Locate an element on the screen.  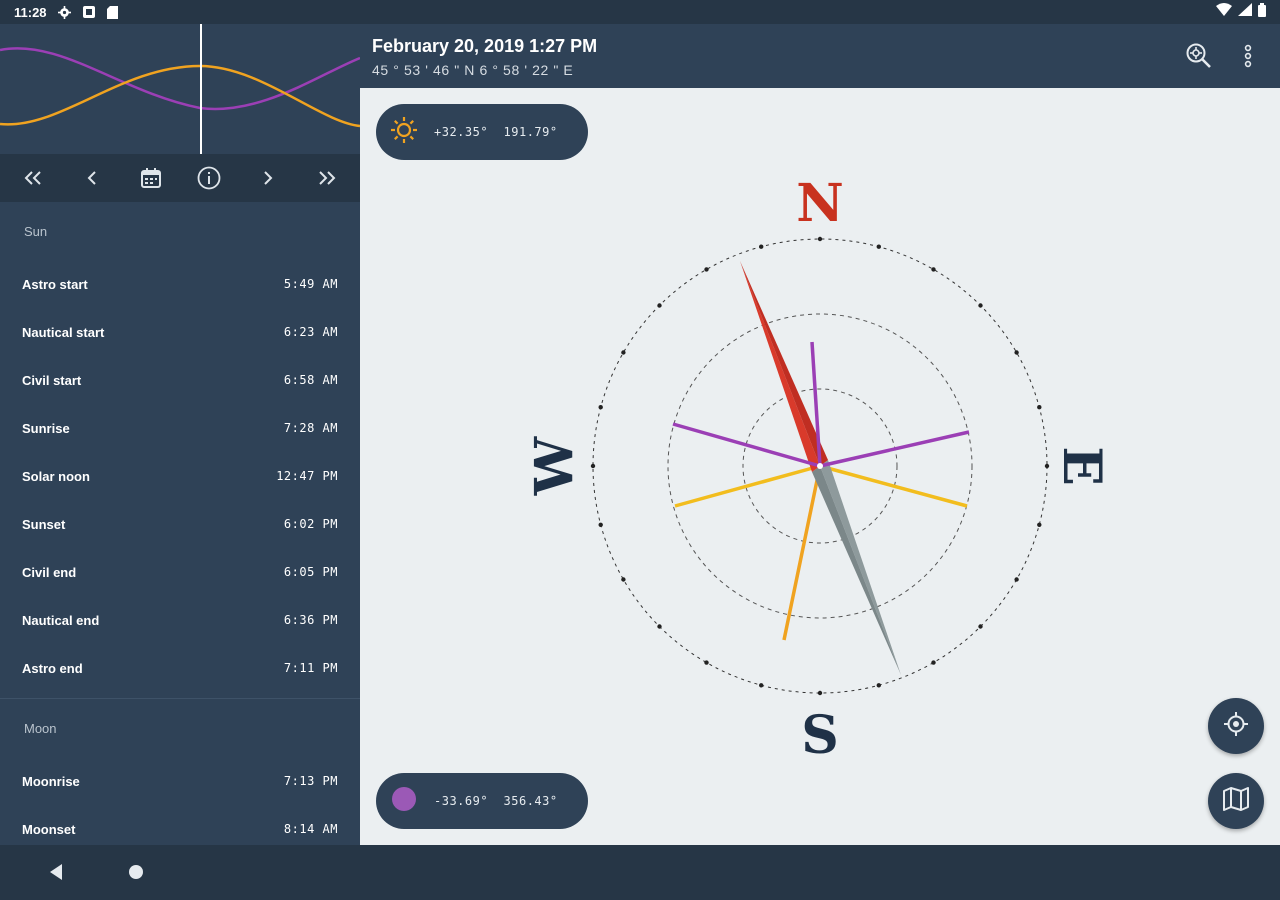
moon-position-text: -33.69° 356.43° is located at coordinates (496, 801).